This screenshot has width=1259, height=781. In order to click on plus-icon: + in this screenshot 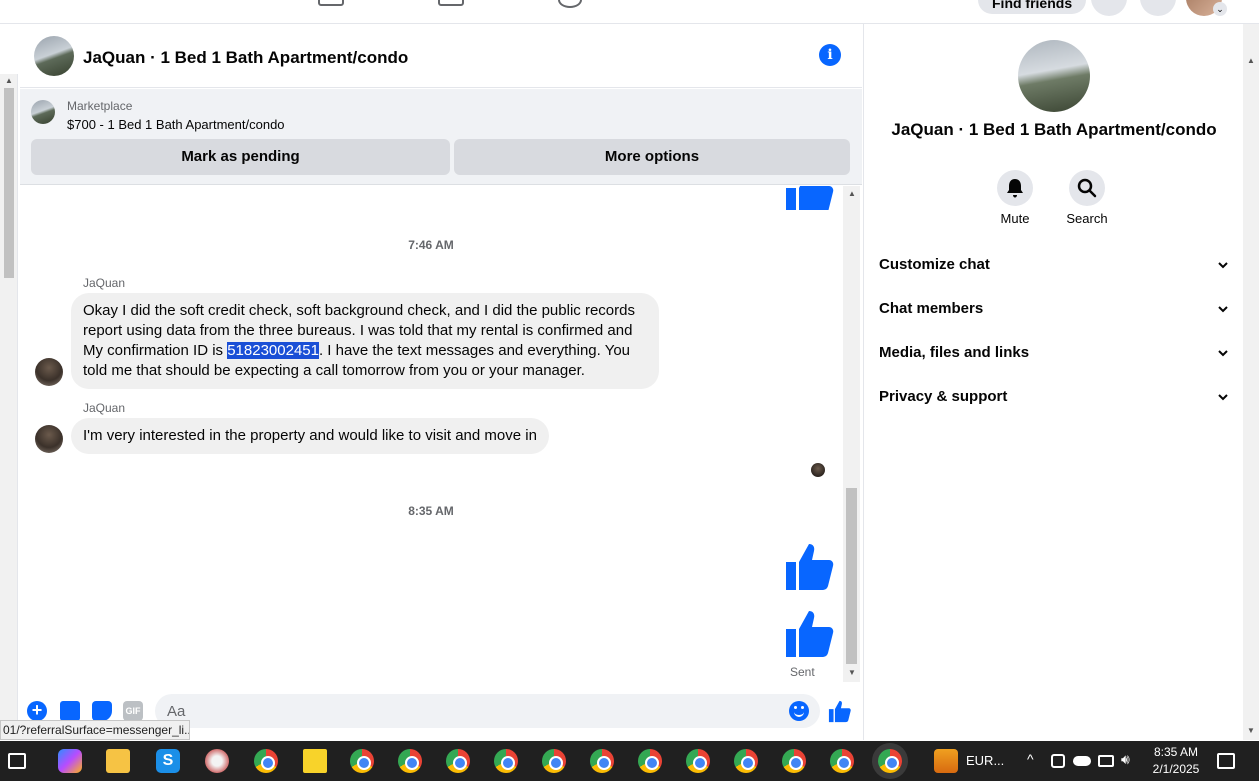, I will do `click(37, 711)`.